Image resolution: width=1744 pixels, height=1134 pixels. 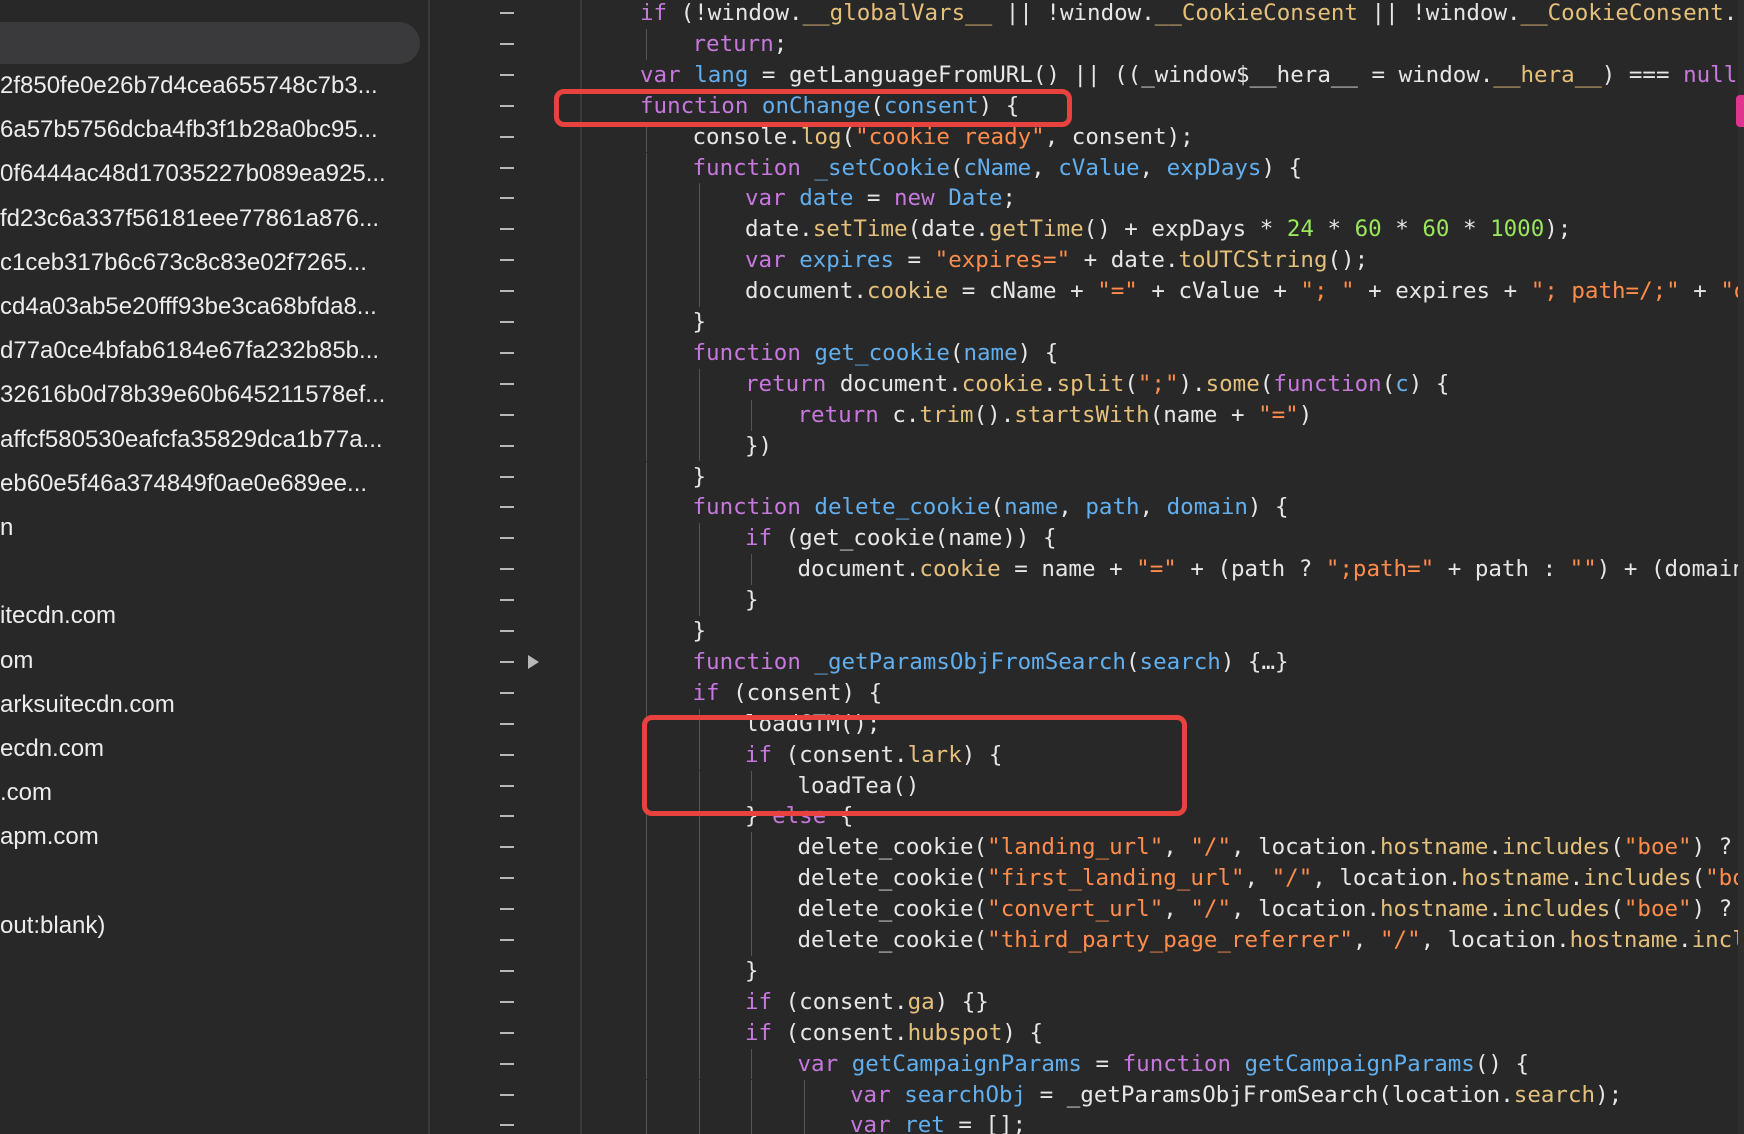 What do you see at coordinates (1158, 383) in the screenshot?
I see `code-token: ";"` at bounding box center [1158, 383].